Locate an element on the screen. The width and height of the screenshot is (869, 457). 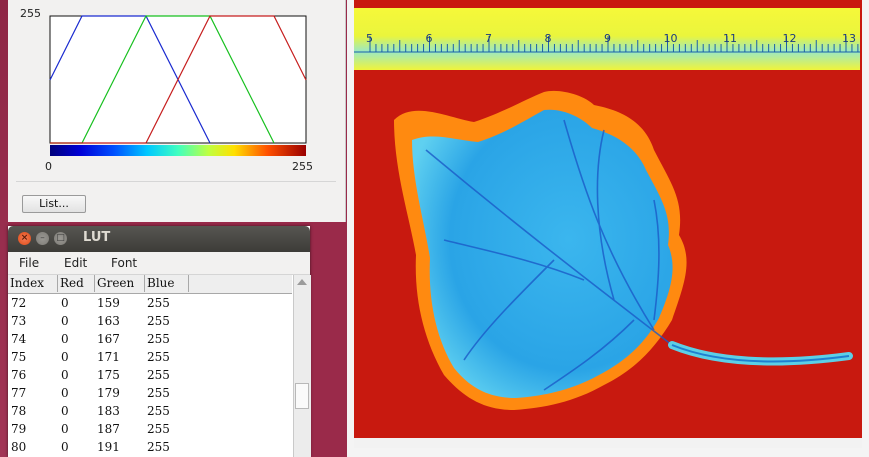
table-row: 79 0 187 255 is located at coordinates (150, 429).